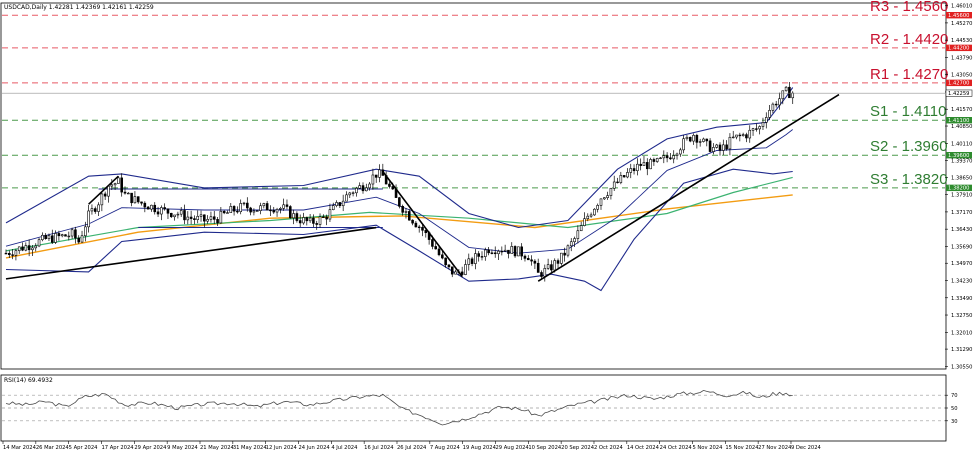  What do you see at coordinates (379, 448) in the screenshot?
I see `date-tick-label: 16 Jul 2024` at bounding box center [379, 448].